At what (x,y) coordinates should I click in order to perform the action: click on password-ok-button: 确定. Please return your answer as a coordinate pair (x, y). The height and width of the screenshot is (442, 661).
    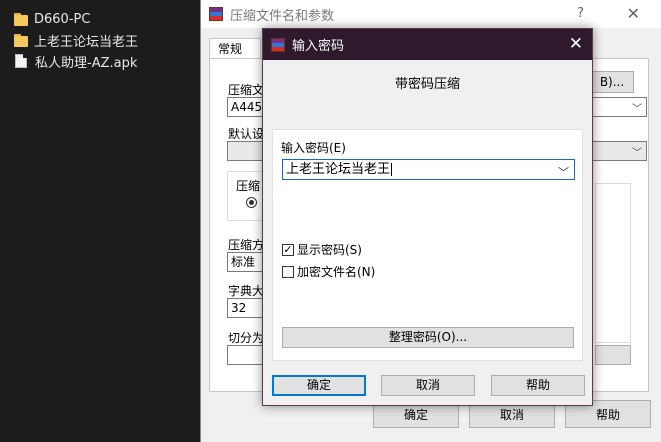
    Looking at the image, I should click on (319, 385).